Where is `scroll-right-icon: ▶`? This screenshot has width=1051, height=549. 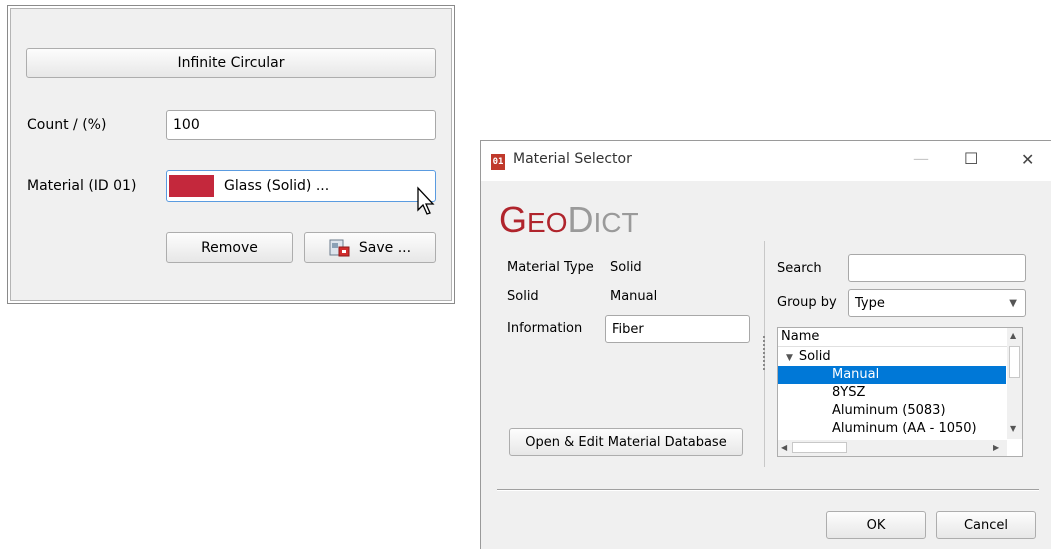 scroll-right-icon: ▶ is located at coordinates (996, 447).